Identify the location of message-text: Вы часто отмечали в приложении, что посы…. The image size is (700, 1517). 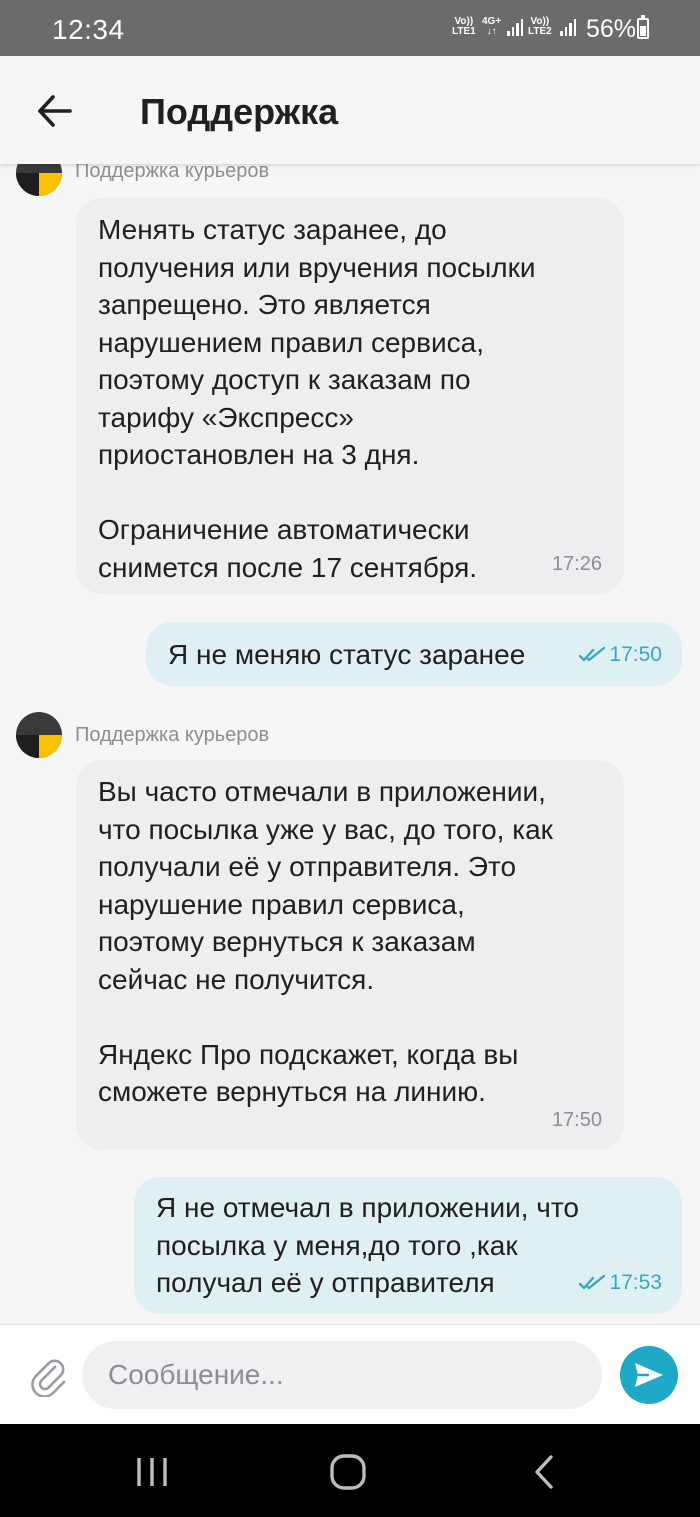
(325, 941).